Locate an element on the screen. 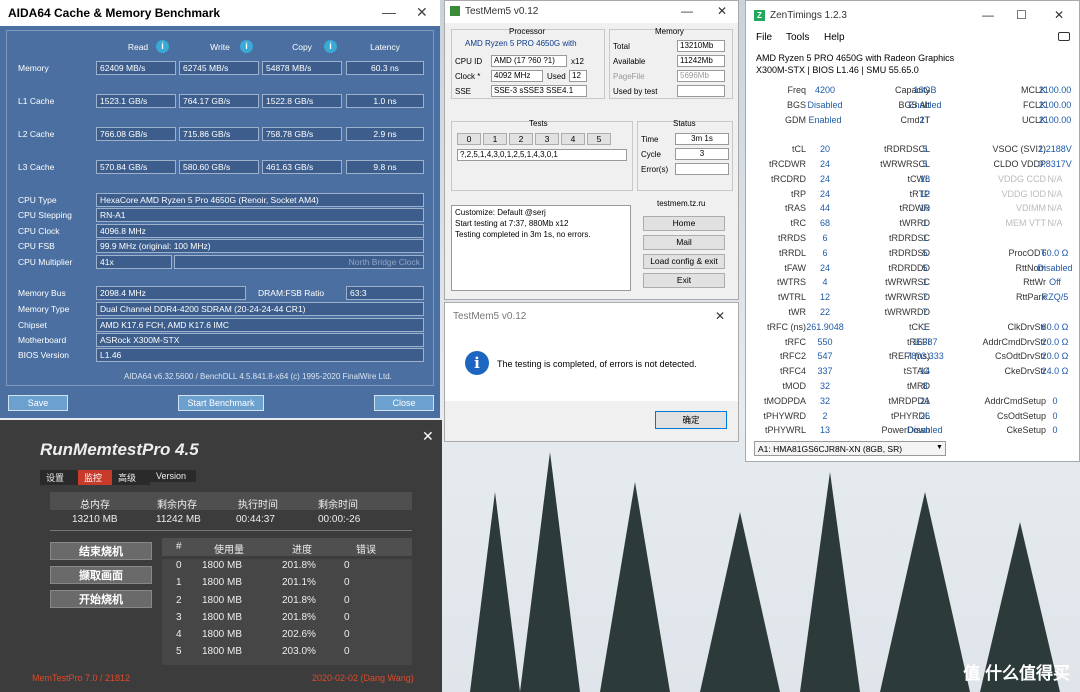 The width and height of the screenshot is (1080, 692). test-3: 3 is located at coordinates (547, 139).